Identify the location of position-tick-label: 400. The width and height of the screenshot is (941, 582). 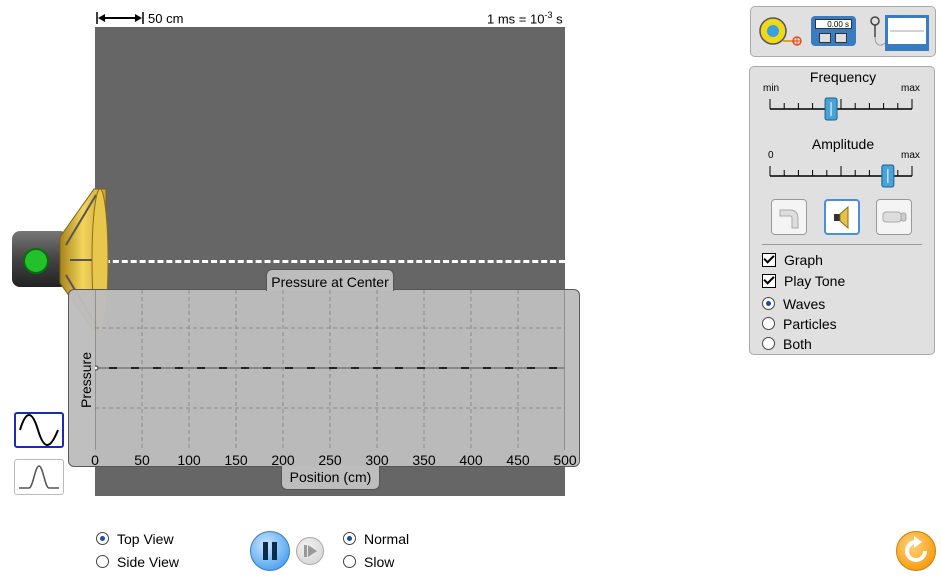
(471, 460).